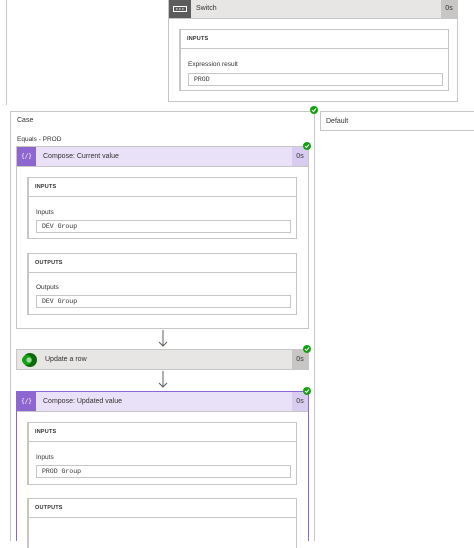 This screenshot has width=474, height=548. I want to click on compose-updated-inputs-value: PROD Group, so click(163, 471).